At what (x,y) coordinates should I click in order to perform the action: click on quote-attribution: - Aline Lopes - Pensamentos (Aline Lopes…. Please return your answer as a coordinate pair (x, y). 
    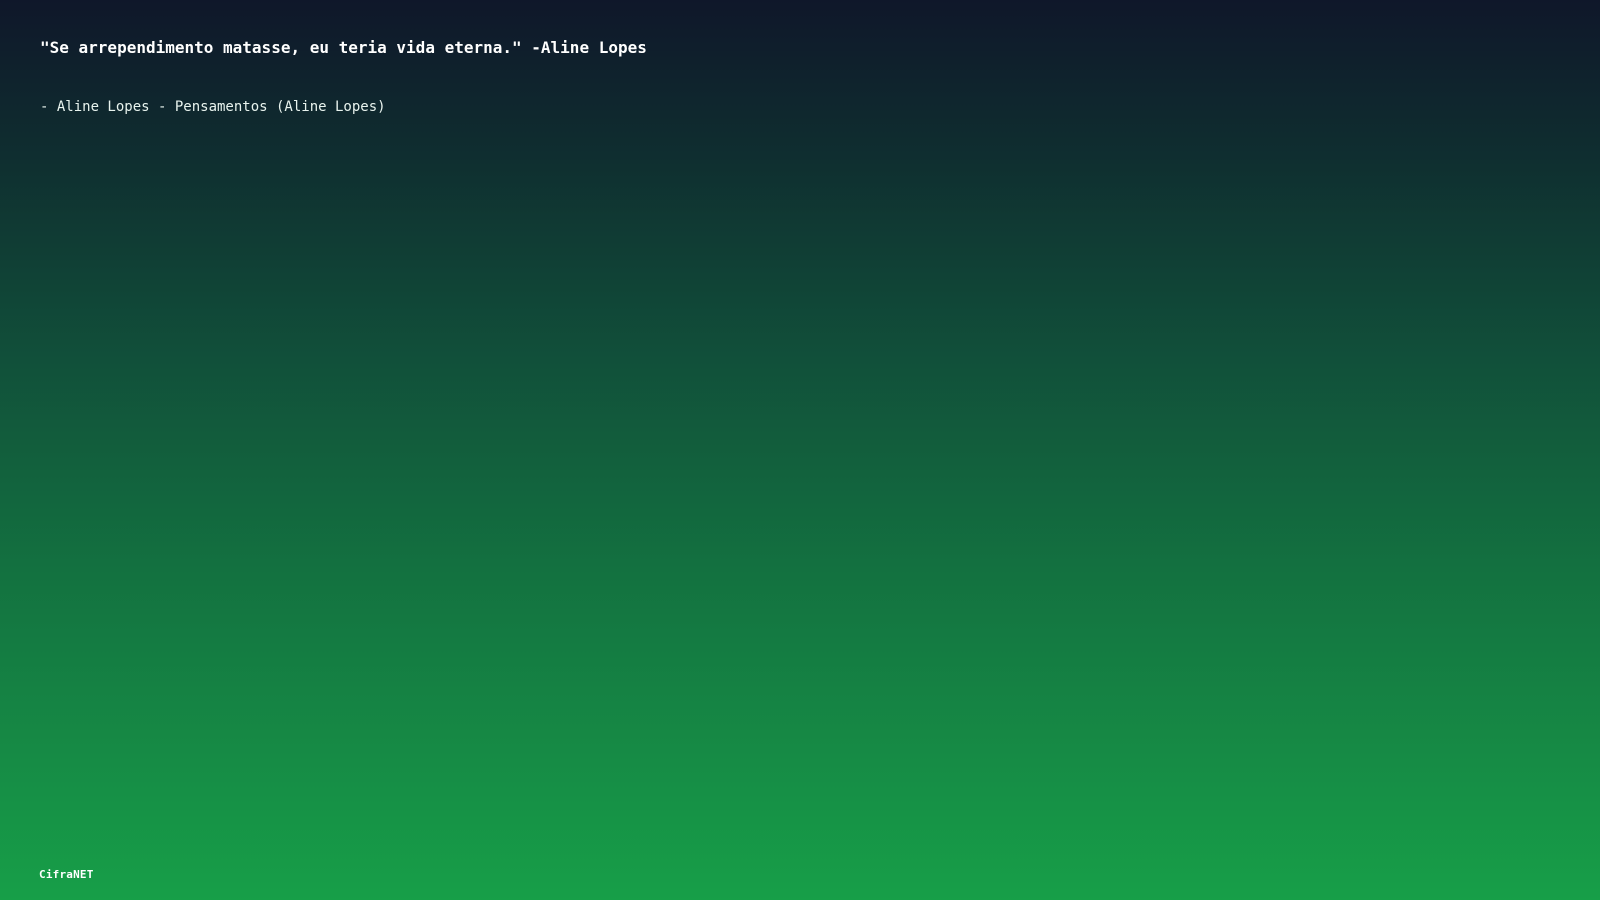
    Looking at the image, I should click on (213, 107).